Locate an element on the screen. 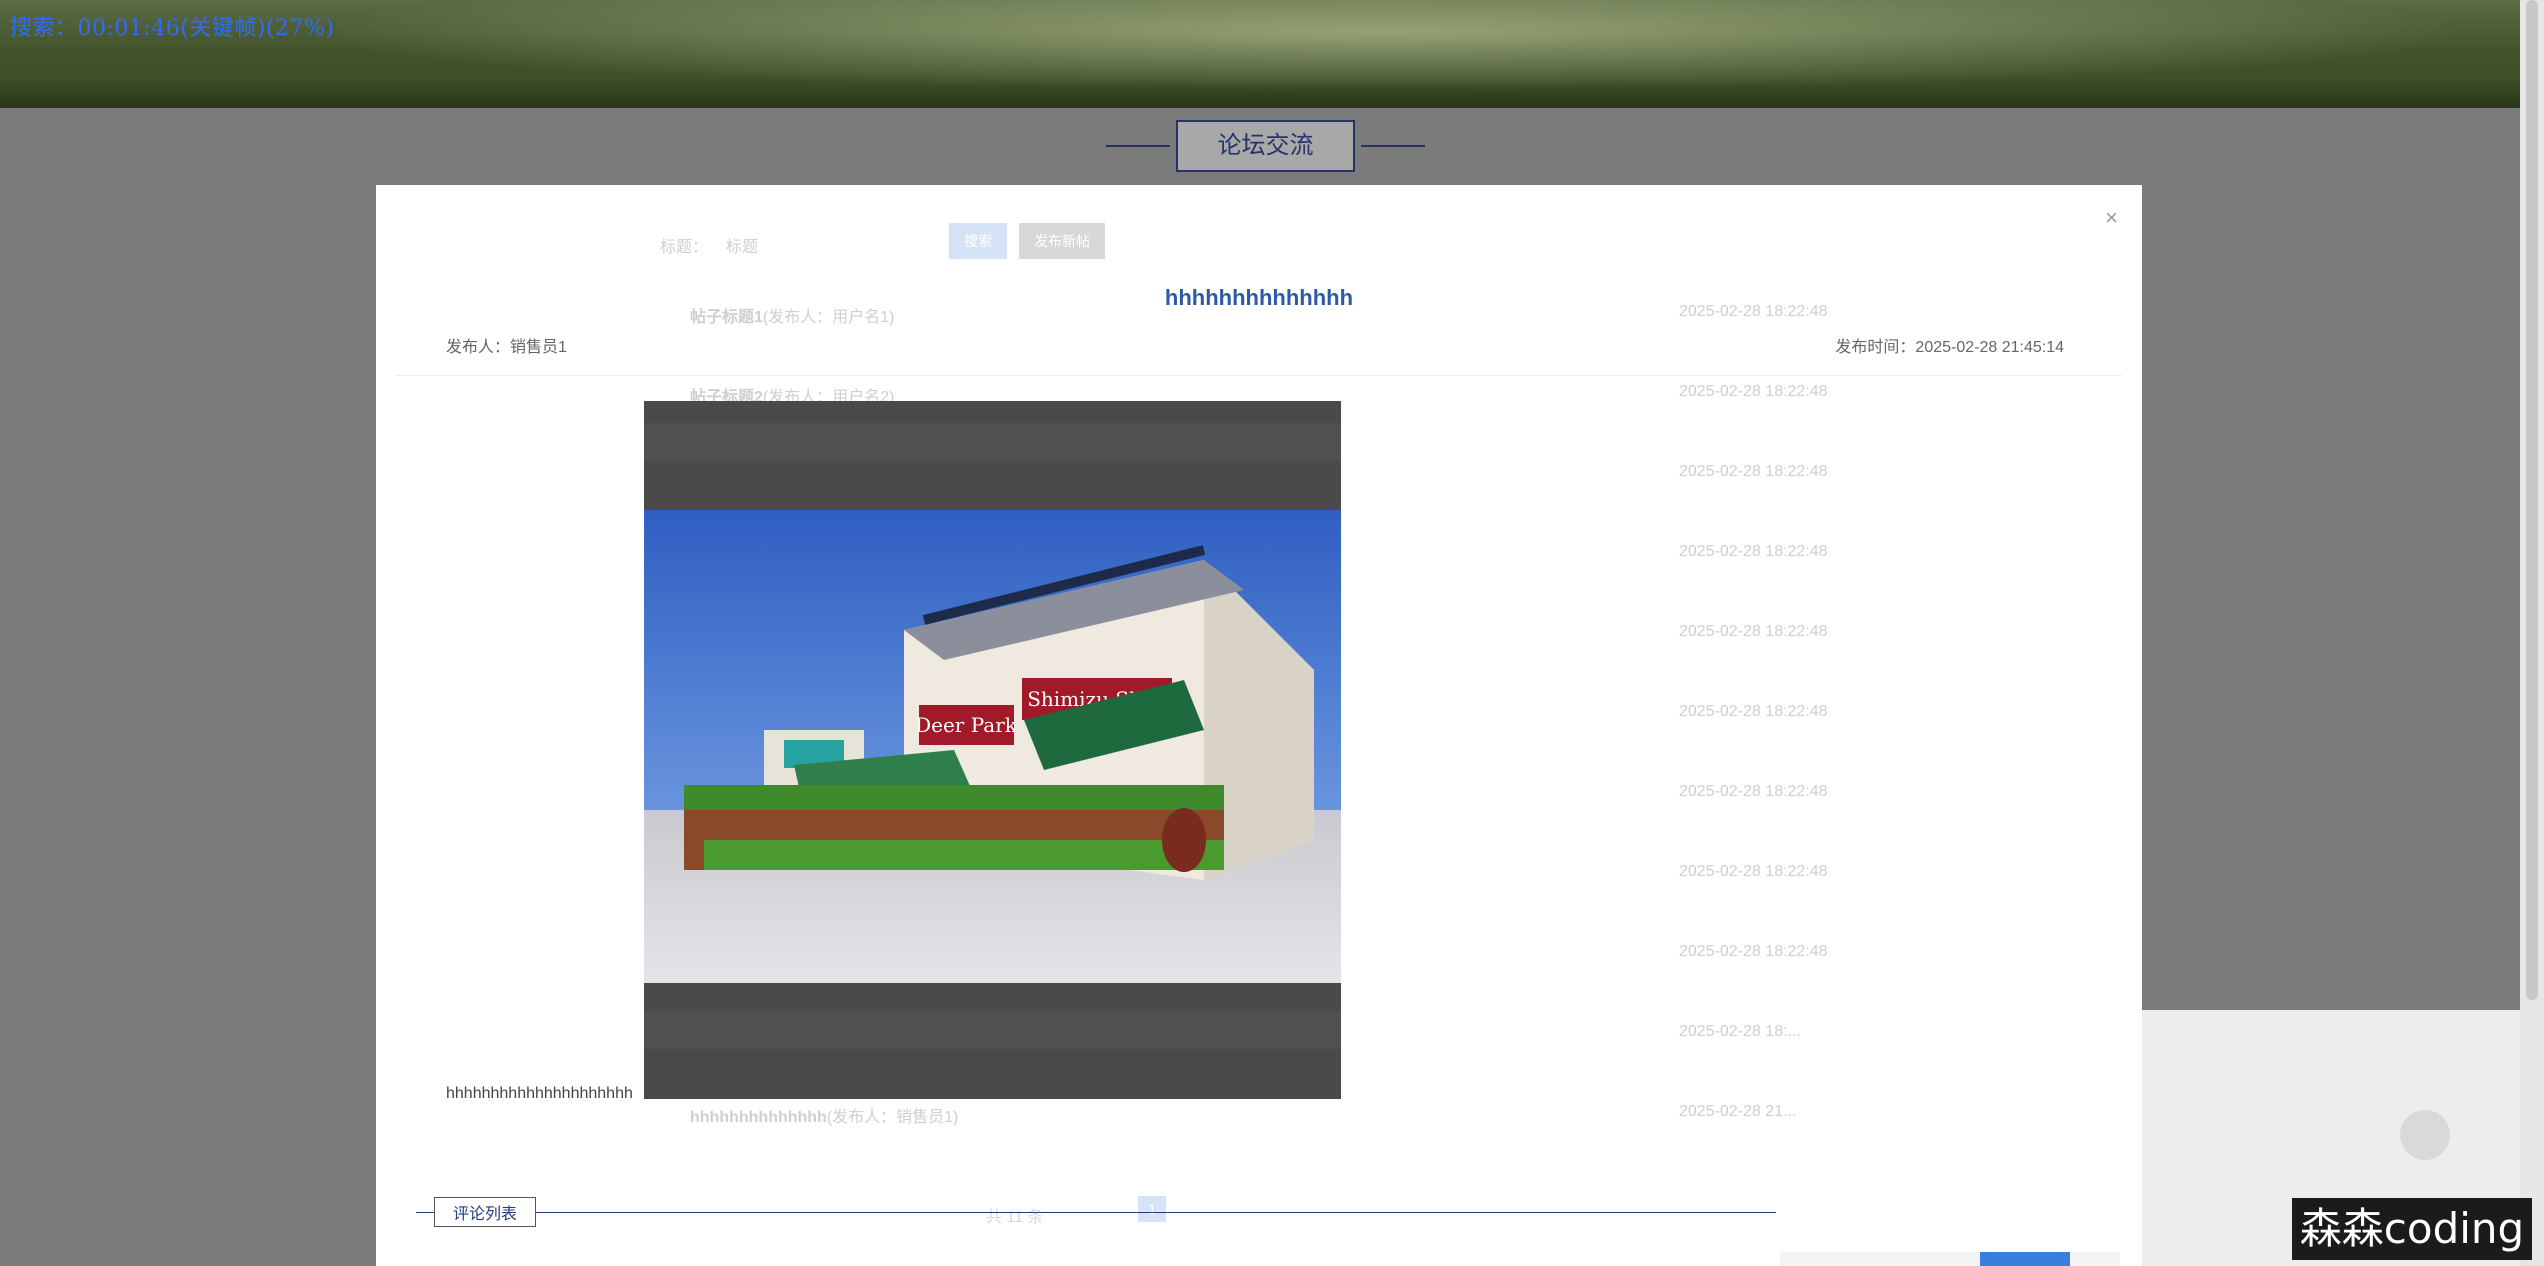 Image resolution: width=2544 pixels, height=1266 pixels. heading-line-left is located at coordinates (1138, 146).